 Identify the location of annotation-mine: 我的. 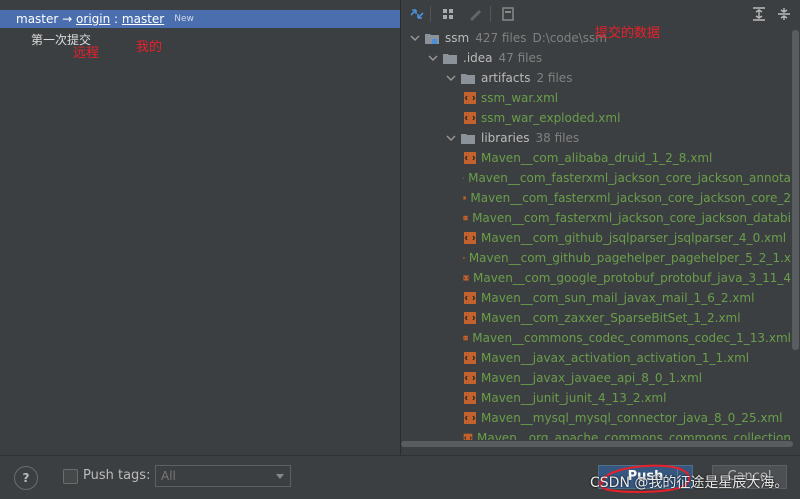
(149, 47).